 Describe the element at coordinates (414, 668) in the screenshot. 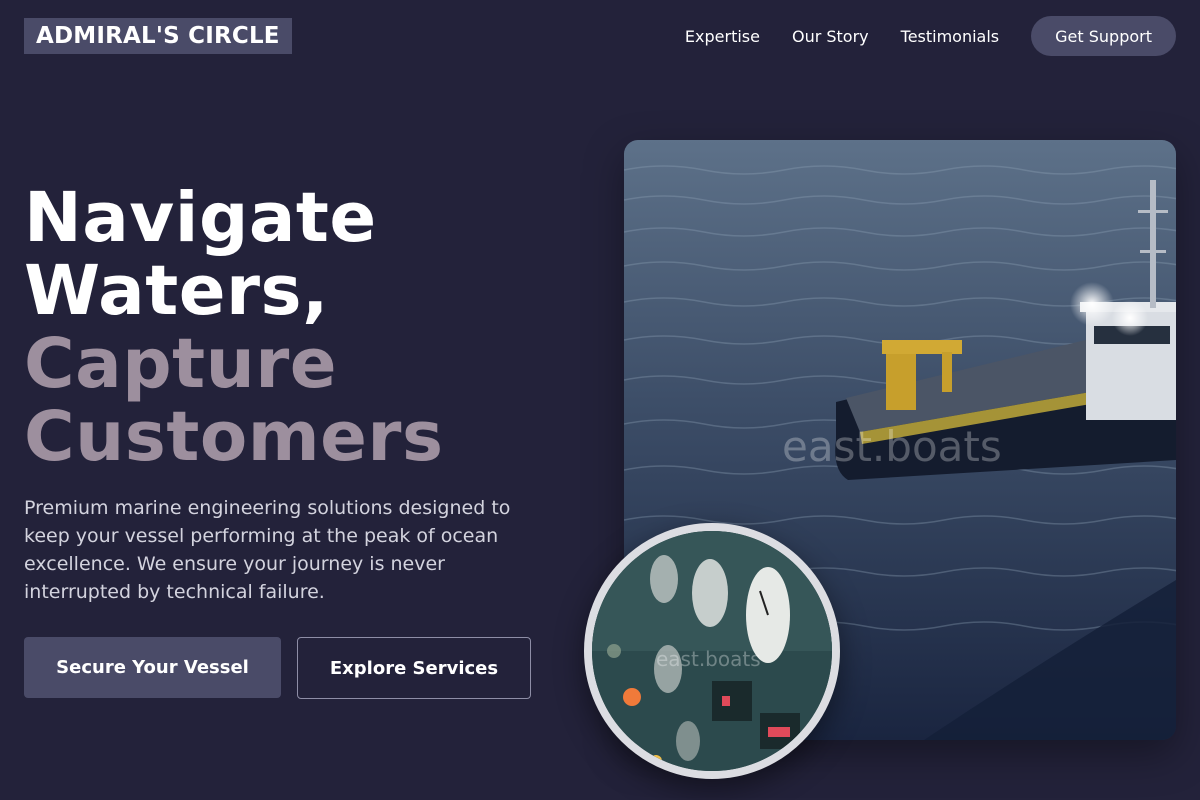

I see `explore-services-button: Explore Services` at that location.